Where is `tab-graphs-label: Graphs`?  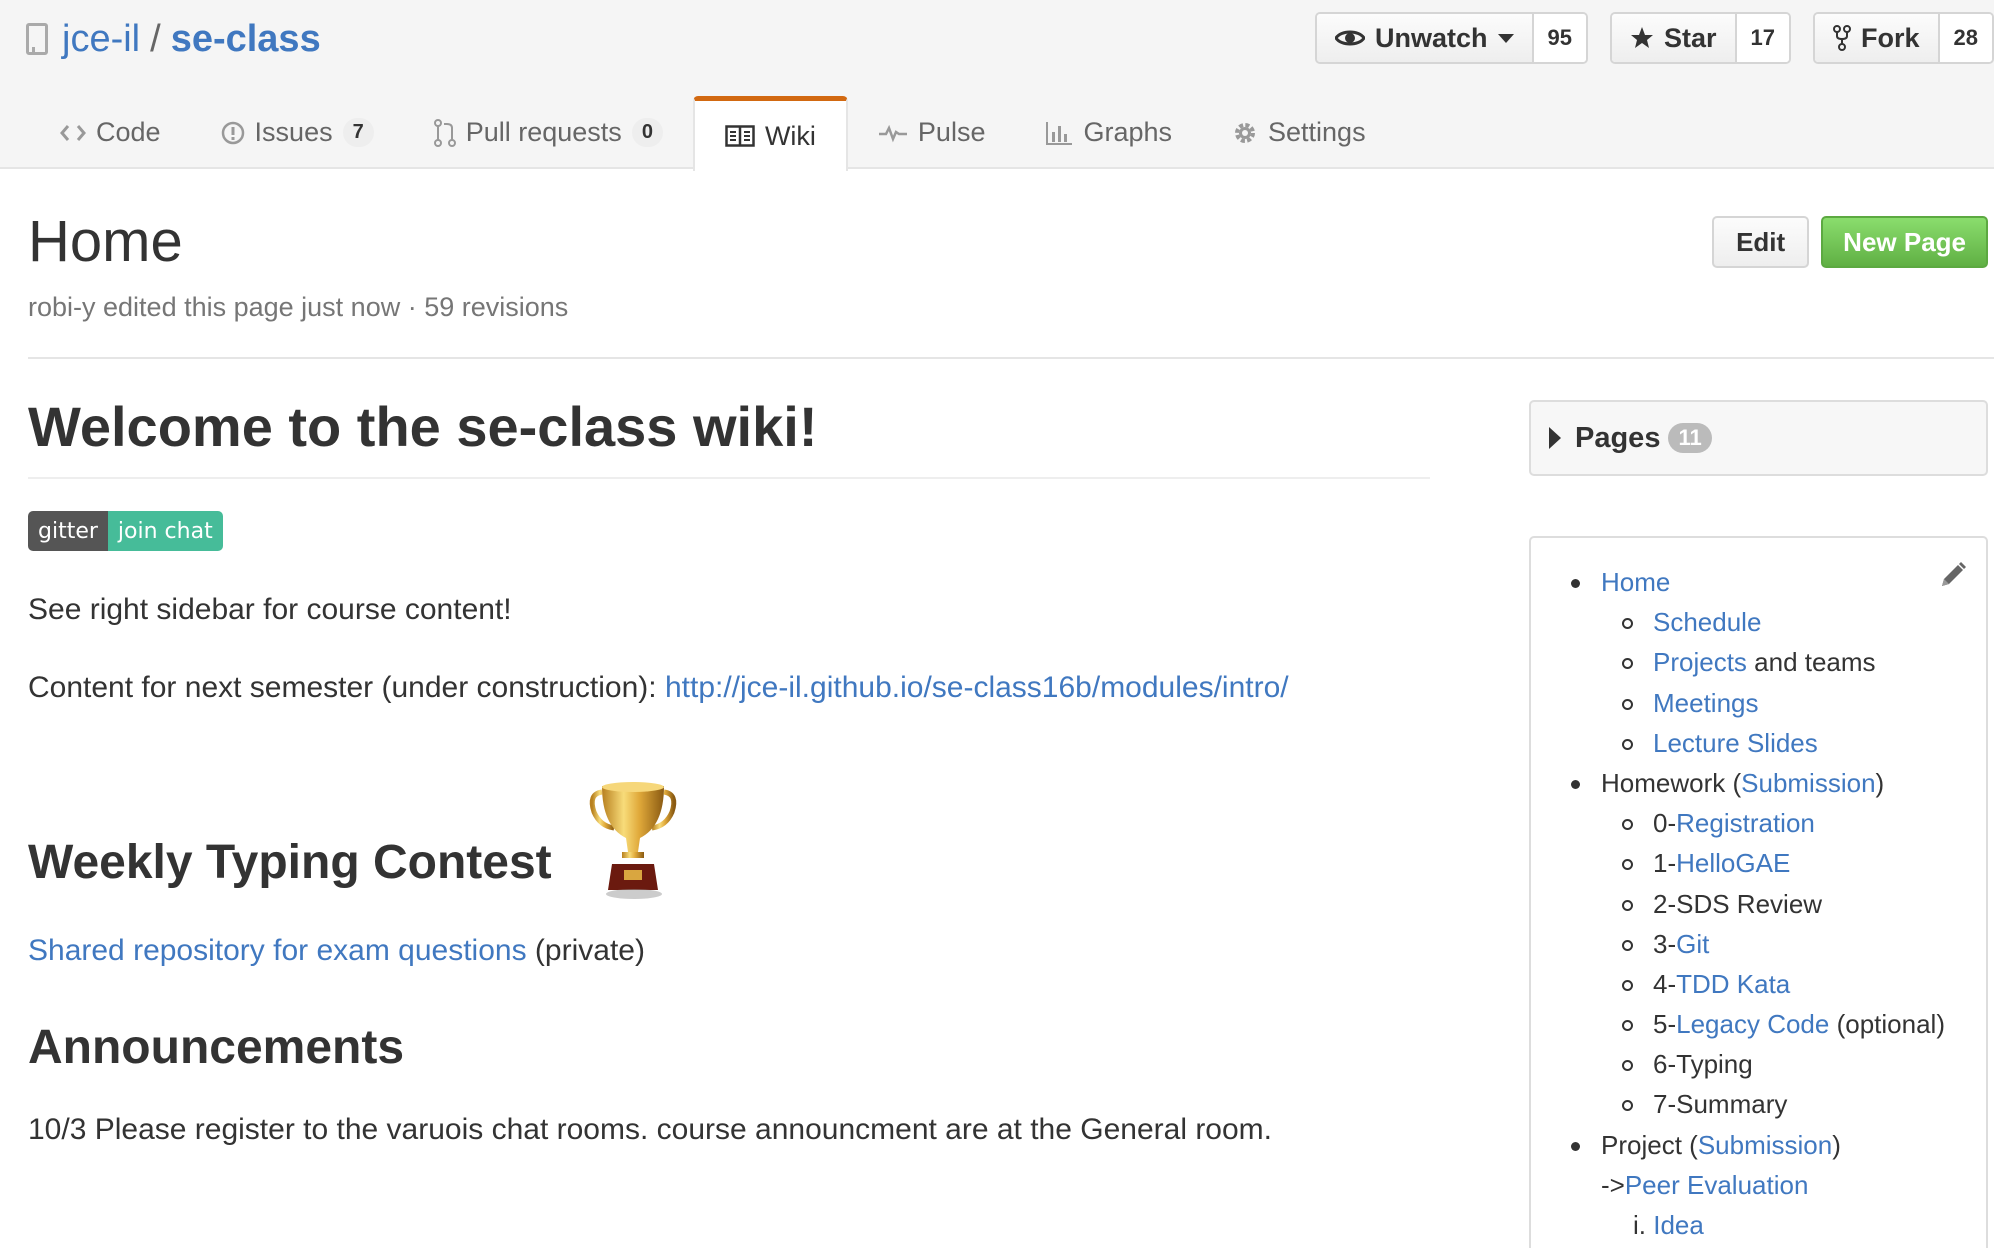 tab-graphs-label: Graphs is located at coordinates (1128, 132).